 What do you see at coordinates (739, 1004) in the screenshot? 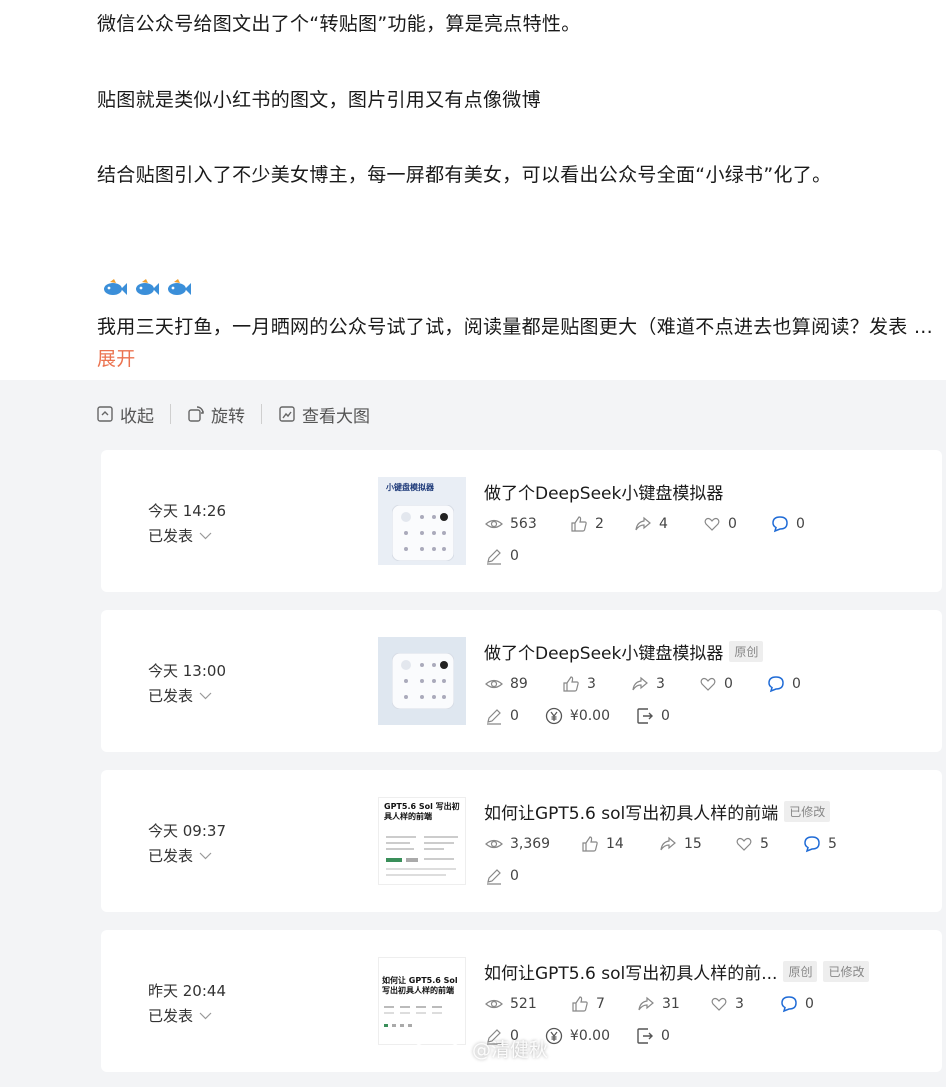
I see `favorites-count: 3` at bounding box center [739, 1004].